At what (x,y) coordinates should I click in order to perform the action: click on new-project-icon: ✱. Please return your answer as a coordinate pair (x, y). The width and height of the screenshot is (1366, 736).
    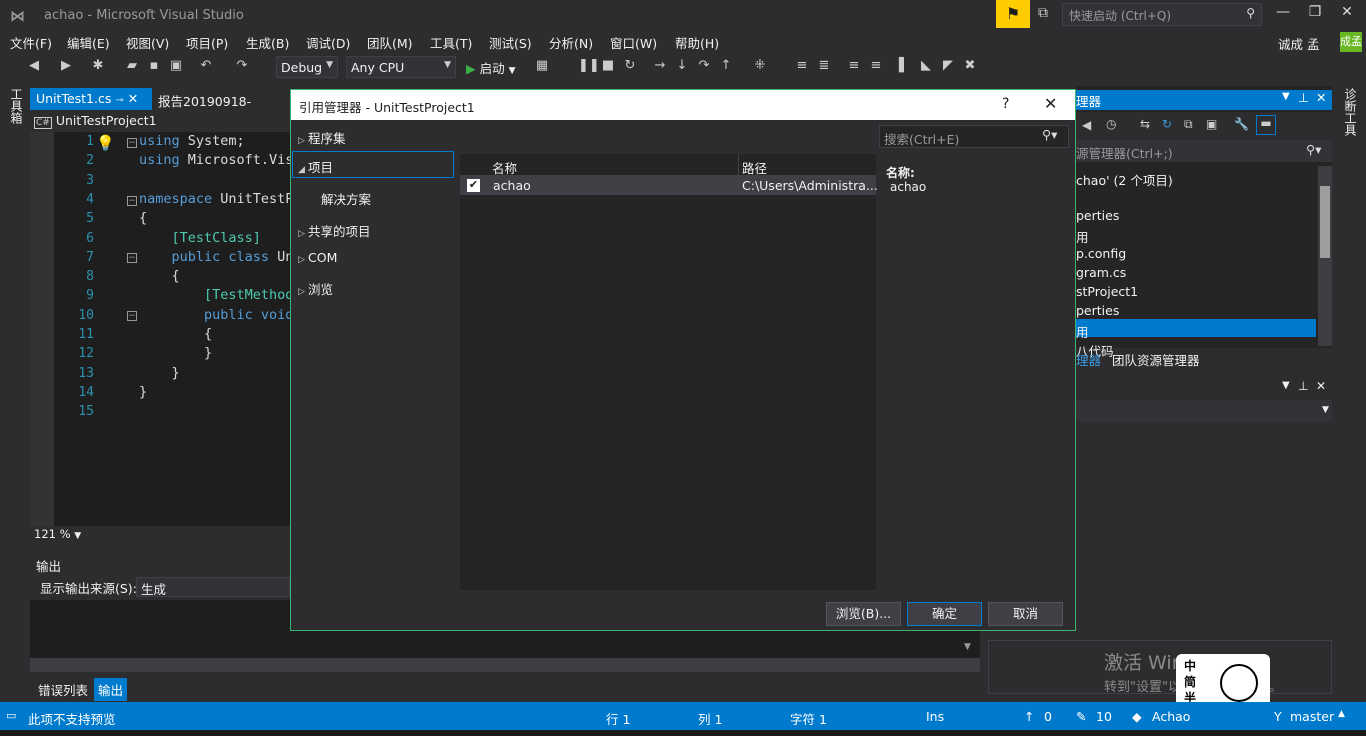
    Looking at the image, I should click on (98, 67).